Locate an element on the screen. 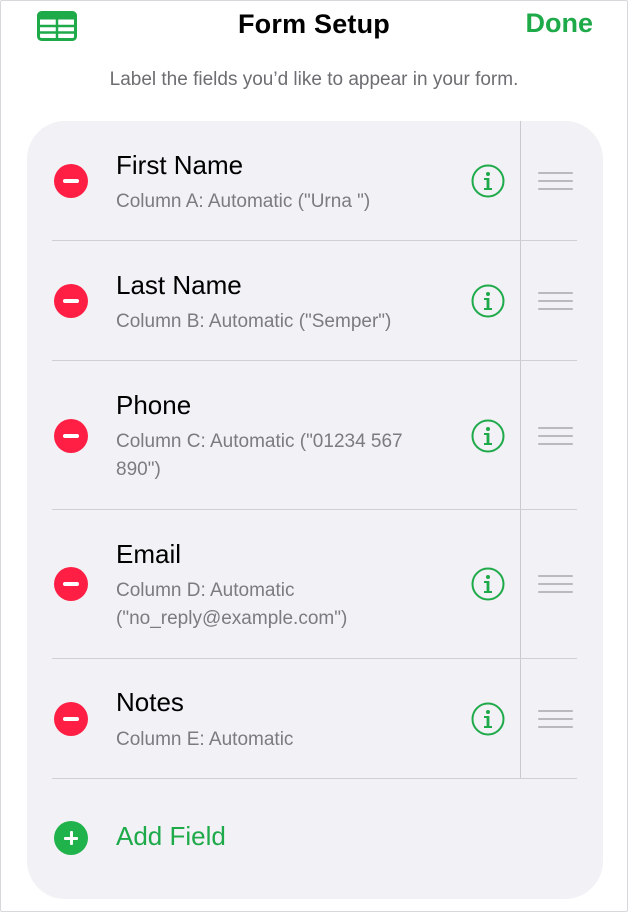 The image size is (628, 912). field-name: Notes is located at coordinates (150, 702).